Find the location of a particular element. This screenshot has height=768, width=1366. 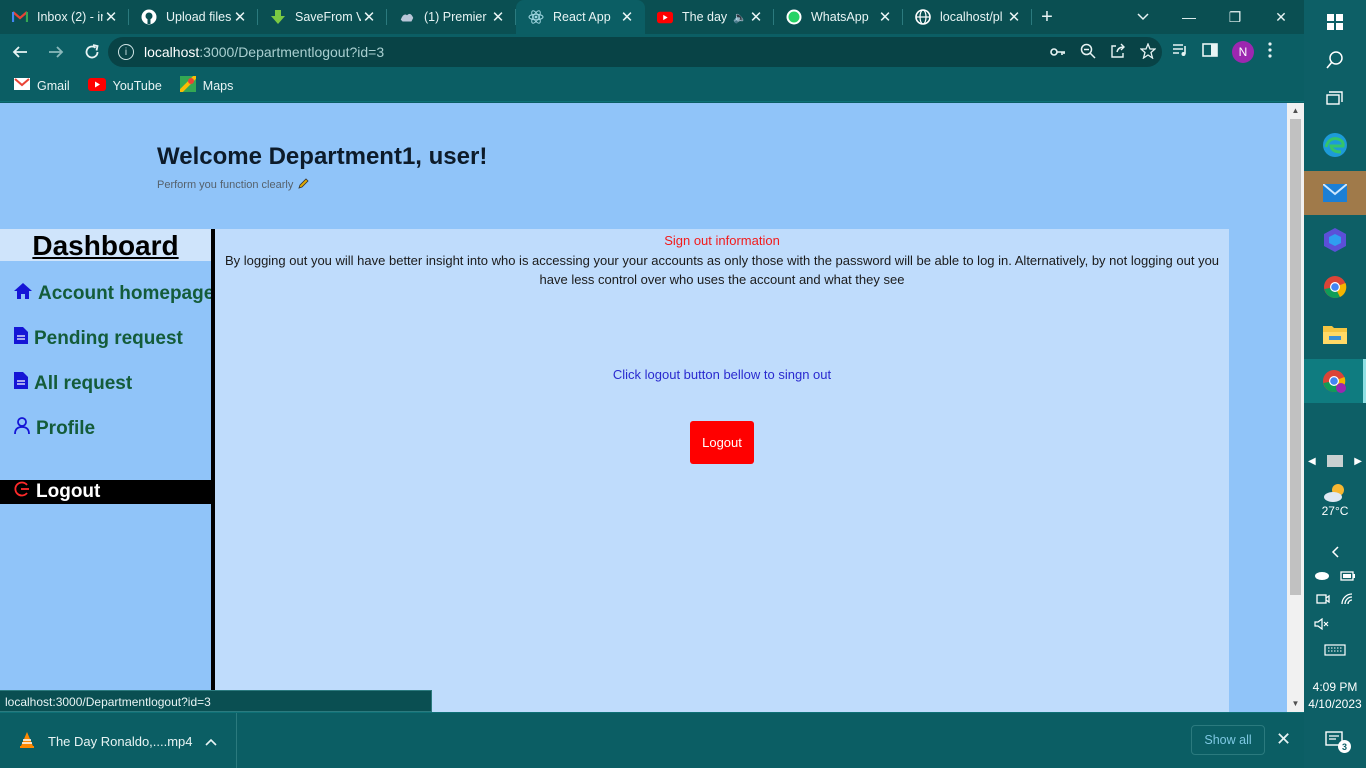

page-title: Welcome Department1, user! is located at coordinates (322, 156).